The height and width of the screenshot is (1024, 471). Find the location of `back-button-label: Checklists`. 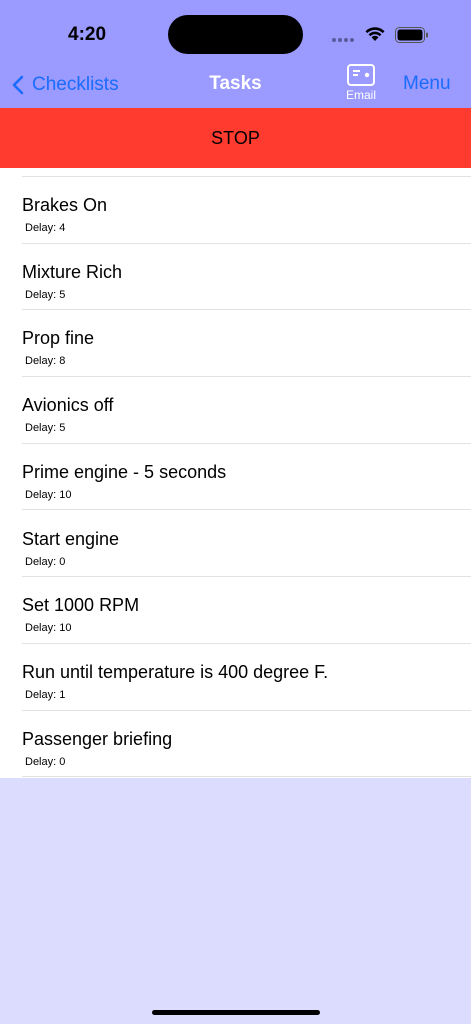

back-button-label: Checklists is located at coordinates (75, 84).